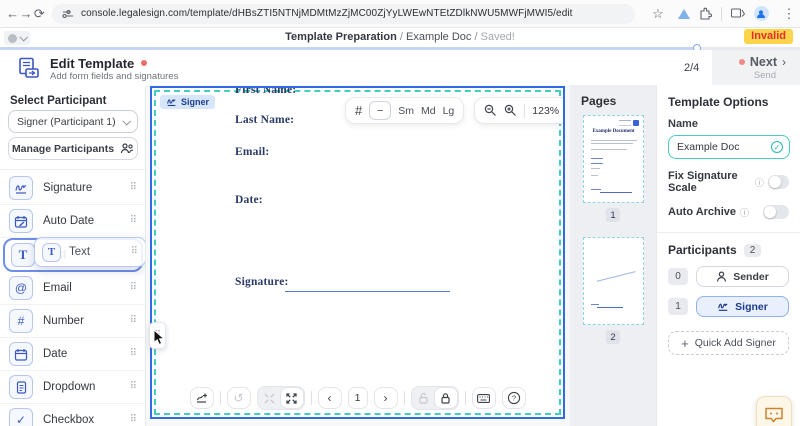  I want to click on current-page-number: 1, so click(357, 398).